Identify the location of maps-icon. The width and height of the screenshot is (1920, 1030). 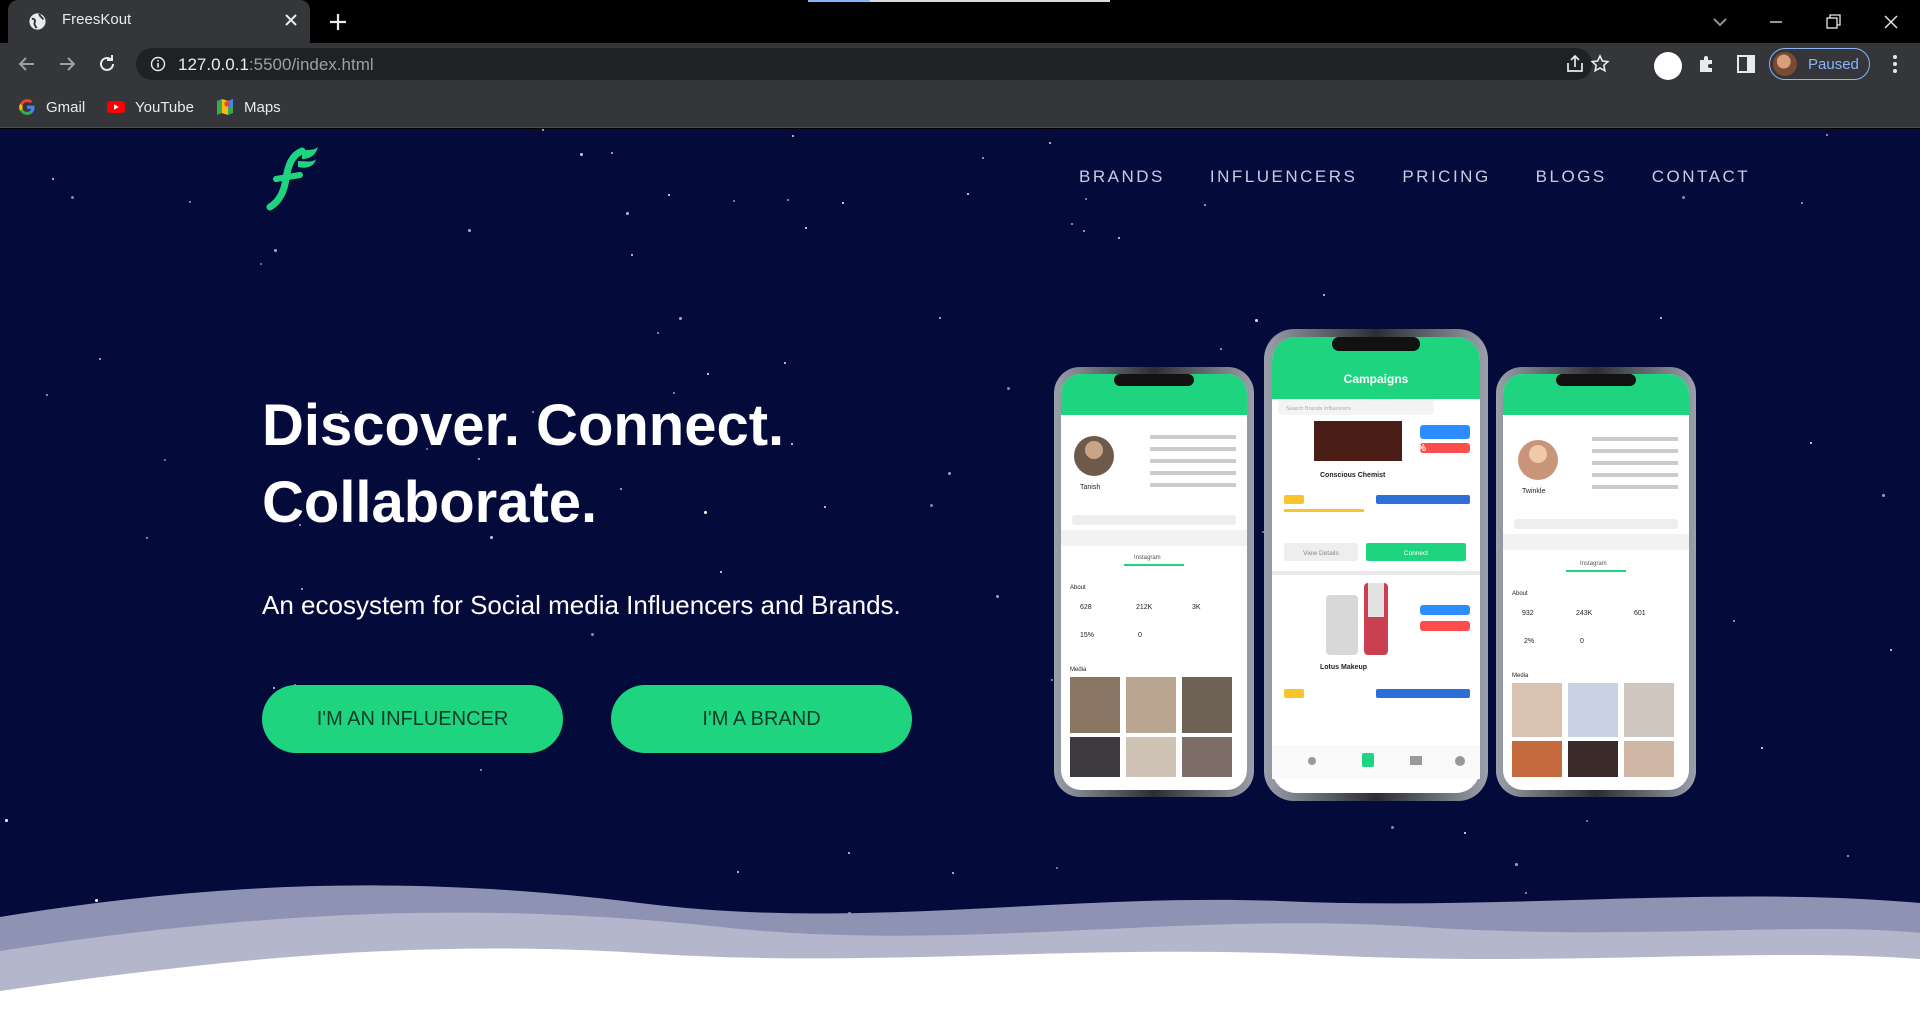
(225, 107).